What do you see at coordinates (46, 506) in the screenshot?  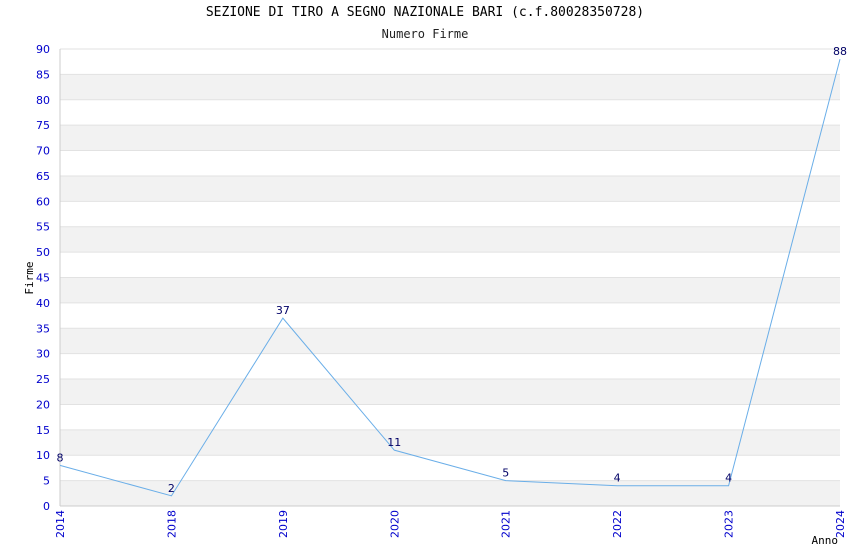 I see `y-tick-label: 0` at bounding box center [46, 506].